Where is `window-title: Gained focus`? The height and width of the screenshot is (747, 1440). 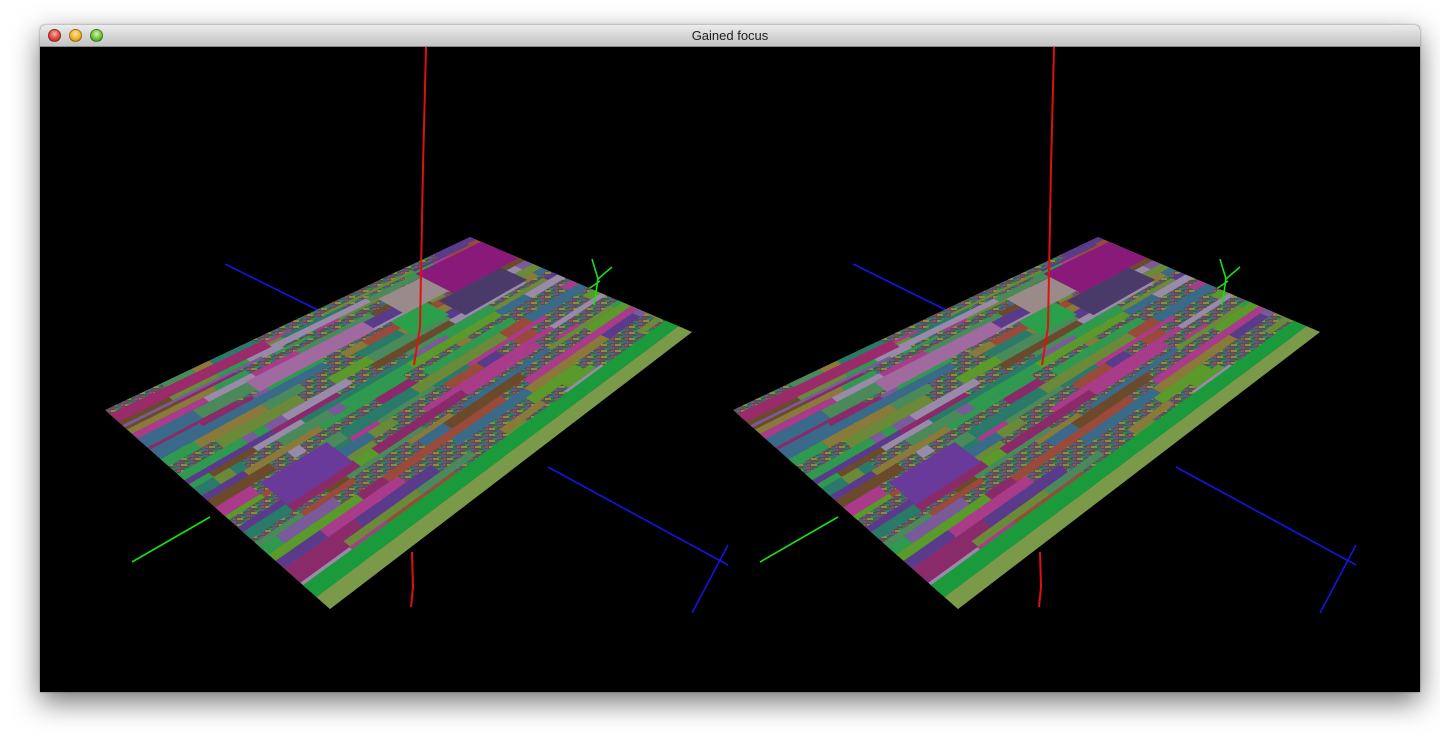
window-title: Gained focus is located at coordinates (730, 35).